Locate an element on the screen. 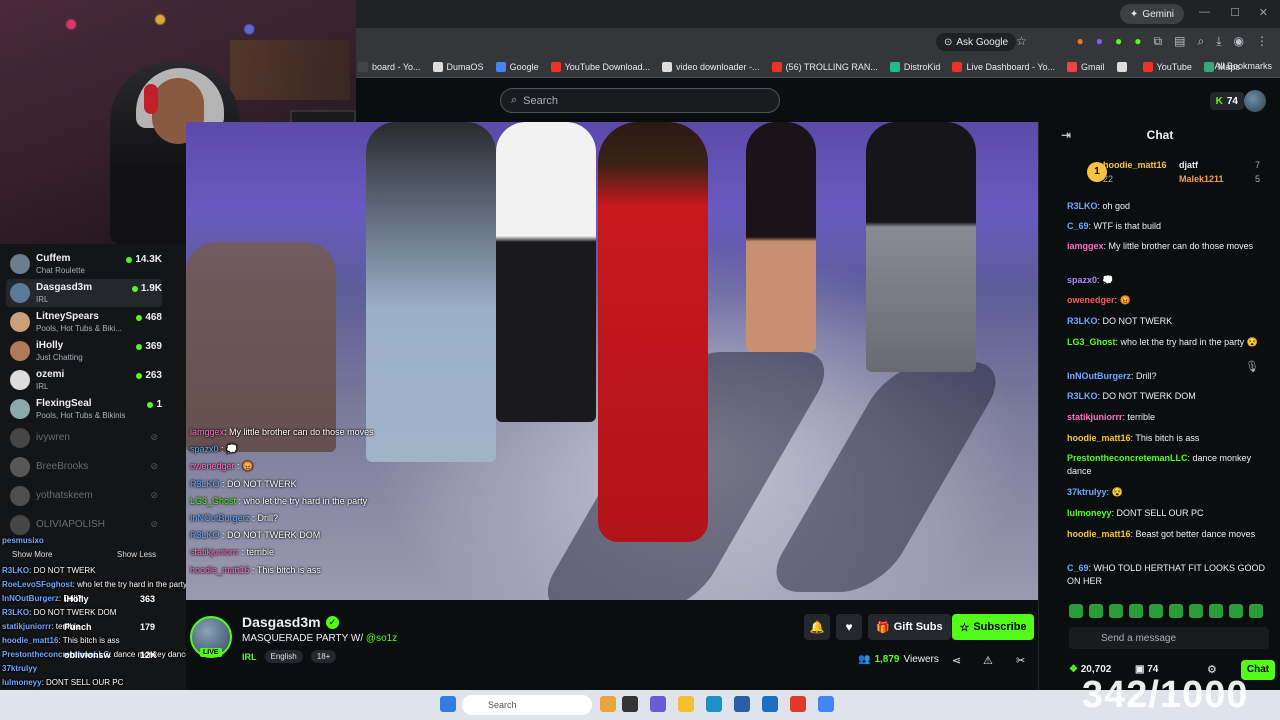 The image size is (1280, 720). bookmark-item: Gmail is located at coordinates (1086, 66).